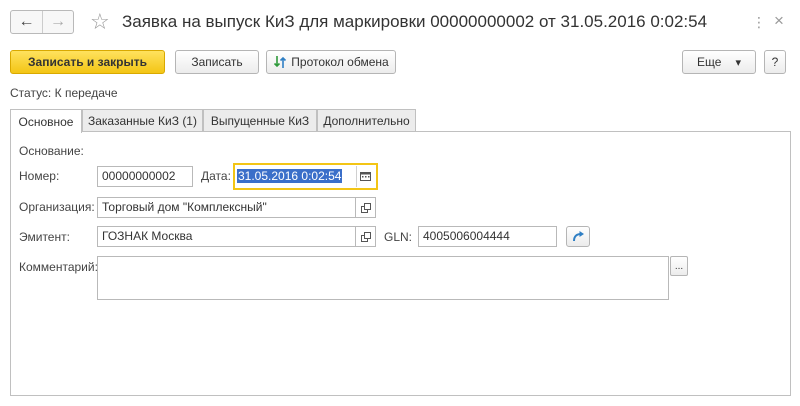 Image resolution: width=800 pixels, height=406 pixels. I want to click on forward-button: →, so click(57, 22).